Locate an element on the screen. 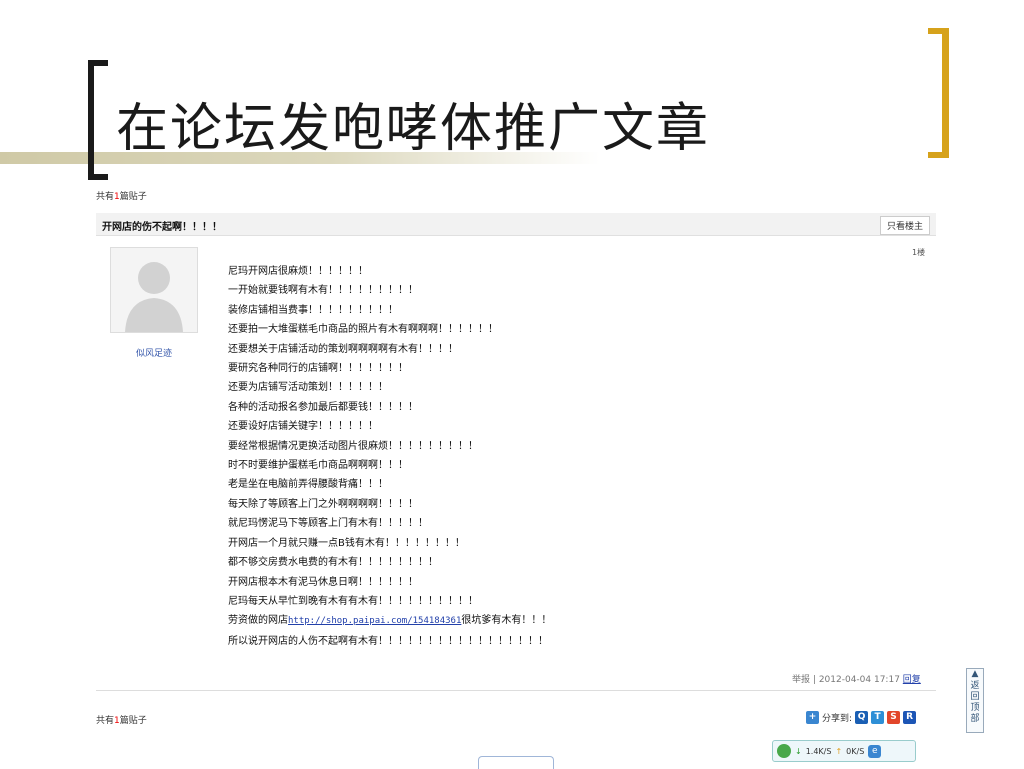 The width and height of the screenshot is (1024, 769). post-line: 所以说开网店的人伤不起啊有木有！！！！！！！！！！！！！！！！！ is located at coordinates (388, 641).